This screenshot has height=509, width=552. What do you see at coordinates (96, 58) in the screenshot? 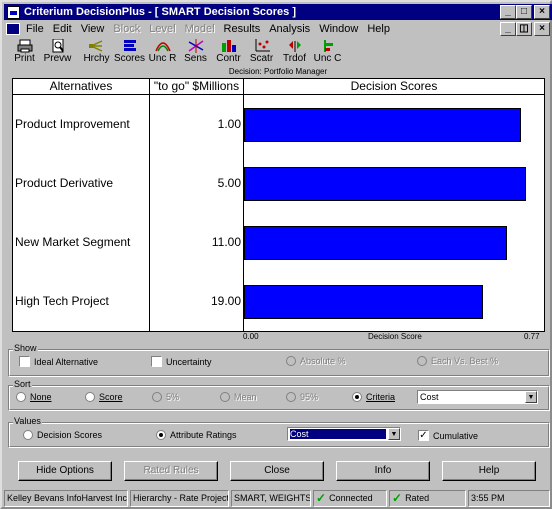
I see `hierarchy-tool-label: Hrchy` at bounding box center [96, 58].